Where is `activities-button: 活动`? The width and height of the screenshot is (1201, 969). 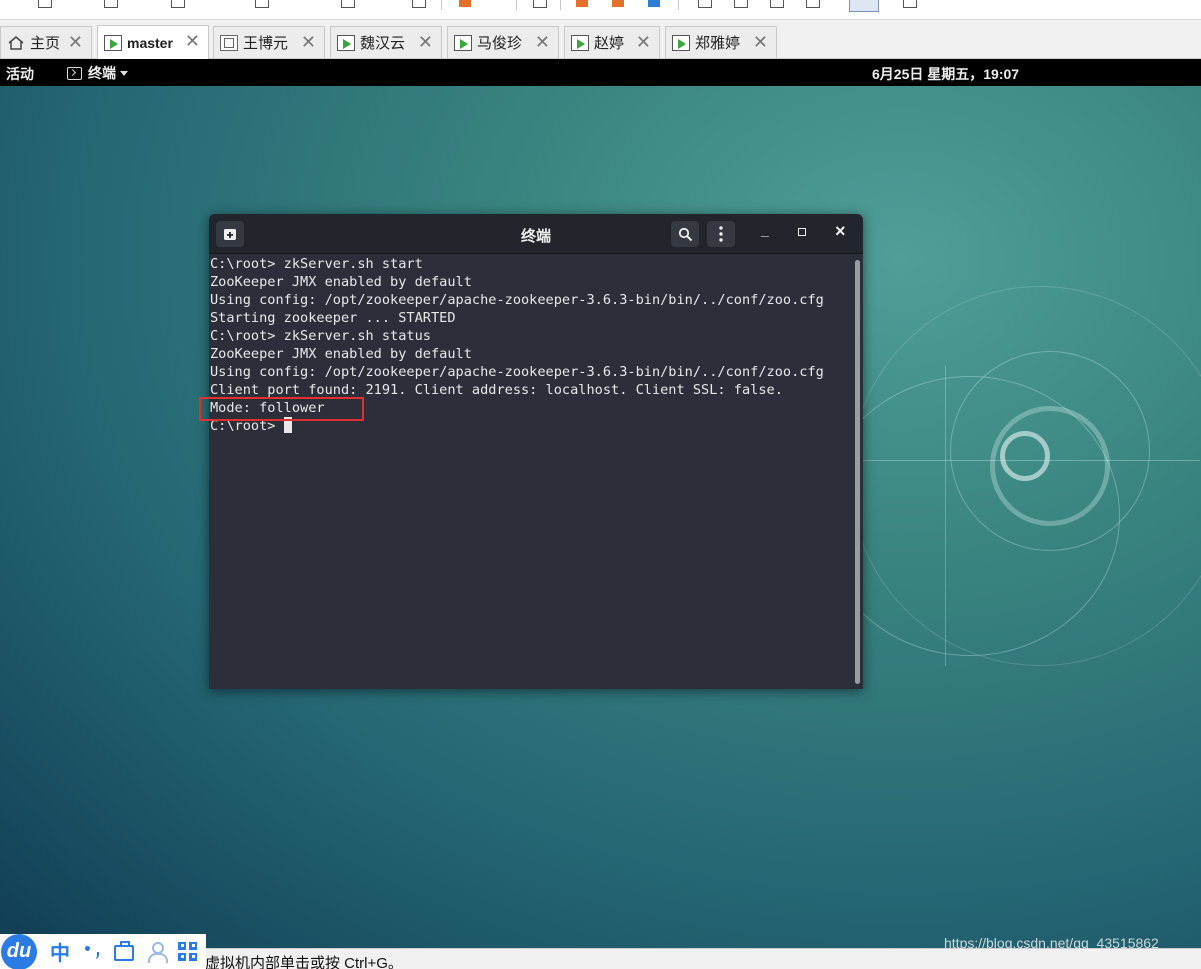 activities-button: 活动 is located at coordinates (20, 74).